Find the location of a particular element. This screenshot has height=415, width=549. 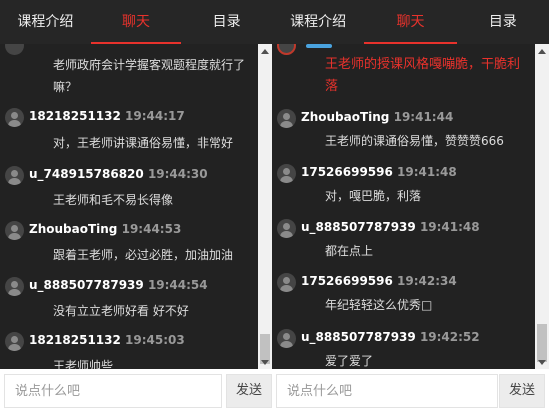

timestamp: 19:44:30 is located at coordinates (177, 174).